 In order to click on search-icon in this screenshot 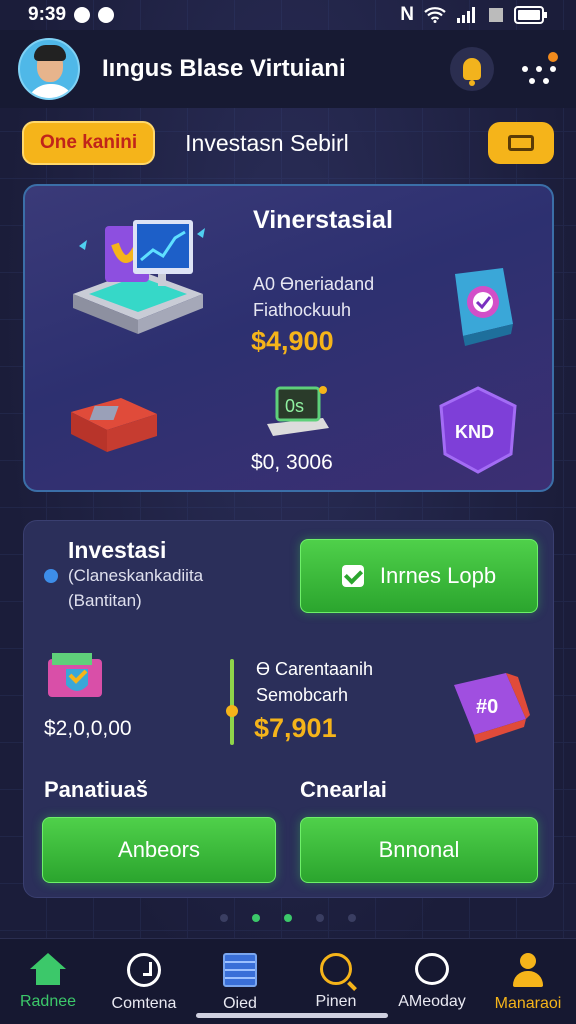, I will do `click(336, 969)`.